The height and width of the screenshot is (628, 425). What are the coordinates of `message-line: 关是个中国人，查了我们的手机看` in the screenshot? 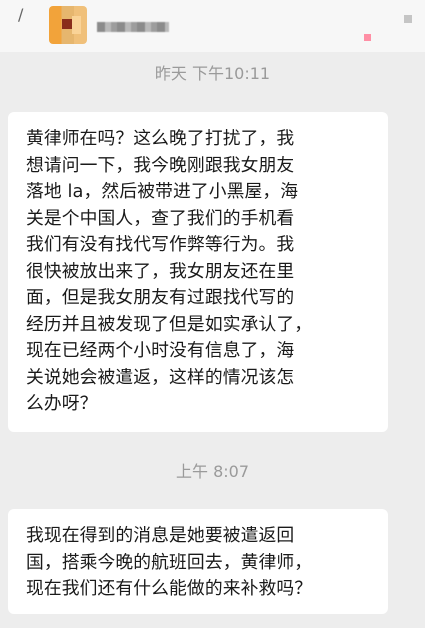 It's located at (160, 218).